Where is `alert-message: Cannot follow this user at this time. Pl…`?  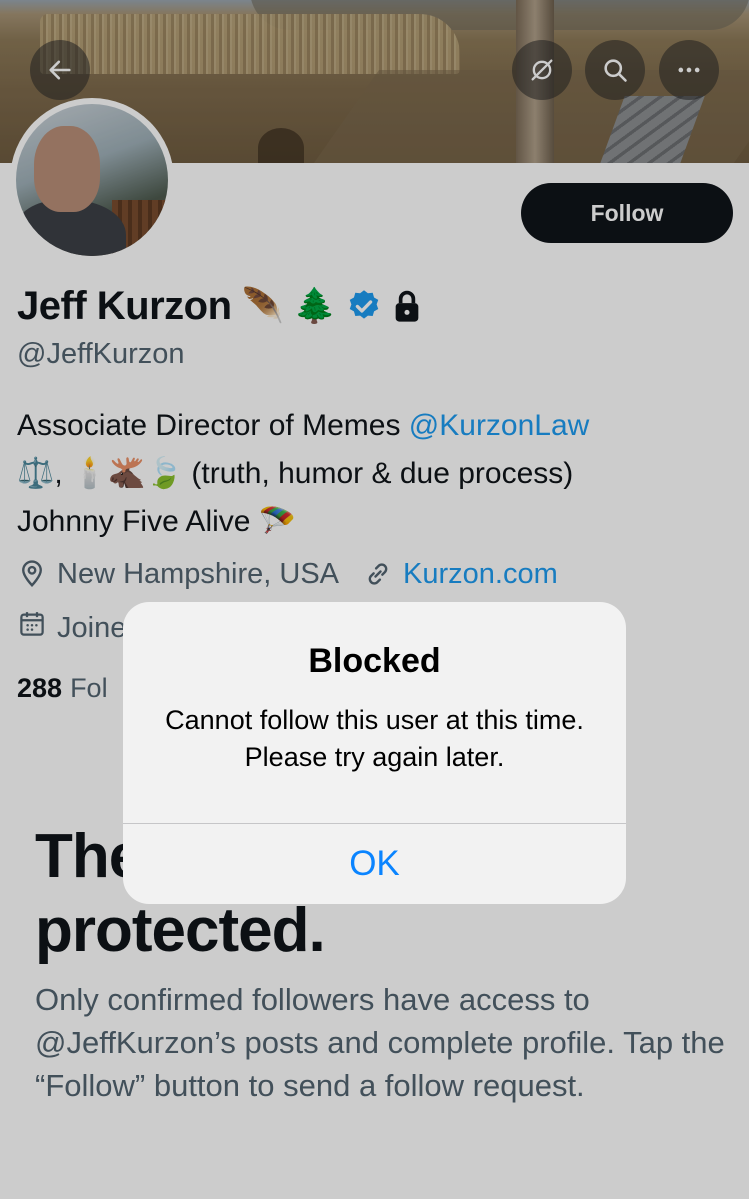
alert-message: Cannot follow this user at this time. Pl… is located at coordinates (374, 738).